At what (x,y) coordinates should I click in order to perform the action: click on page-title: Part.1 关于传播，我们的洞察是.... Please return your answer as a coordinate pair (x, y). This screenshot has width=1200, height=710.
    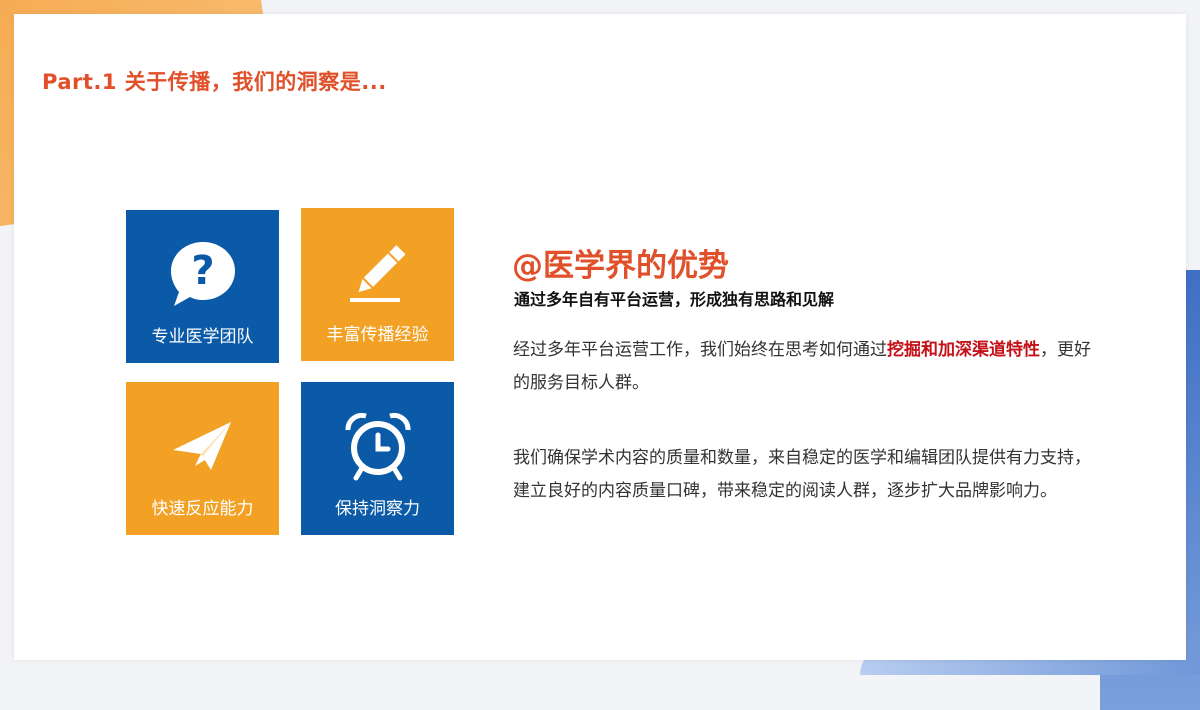
    Looking at the image, I should click on (214, 82).